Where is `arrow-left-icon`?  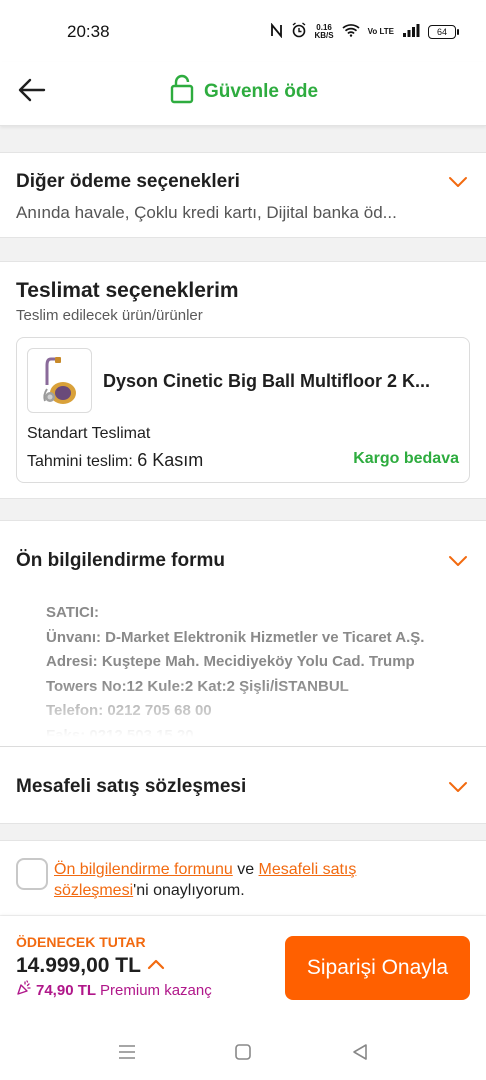
arrow-left-icon is located at coordinates (32, 92).